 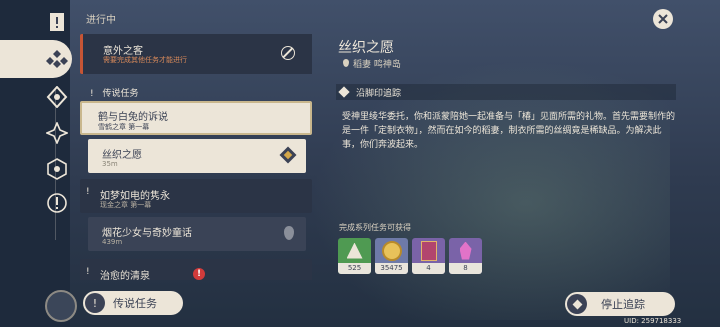 I want to click on archon-emblem-icon, so click(x=57, y=97).